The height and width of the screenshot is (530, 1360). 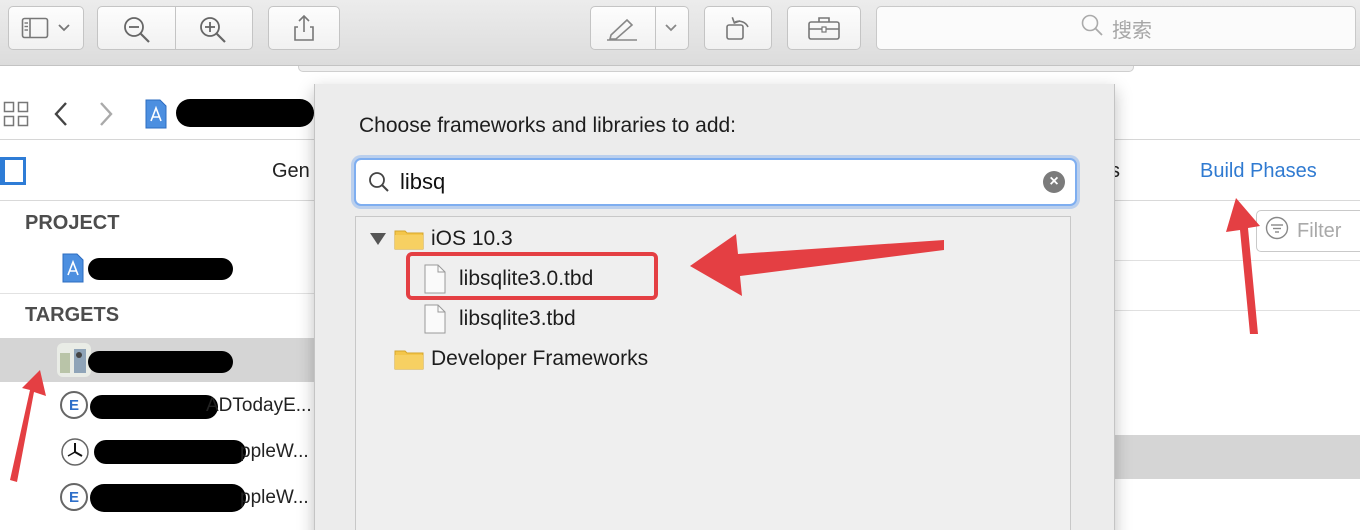 I want to click on arrow-to-library, so click(x=817, y=265).